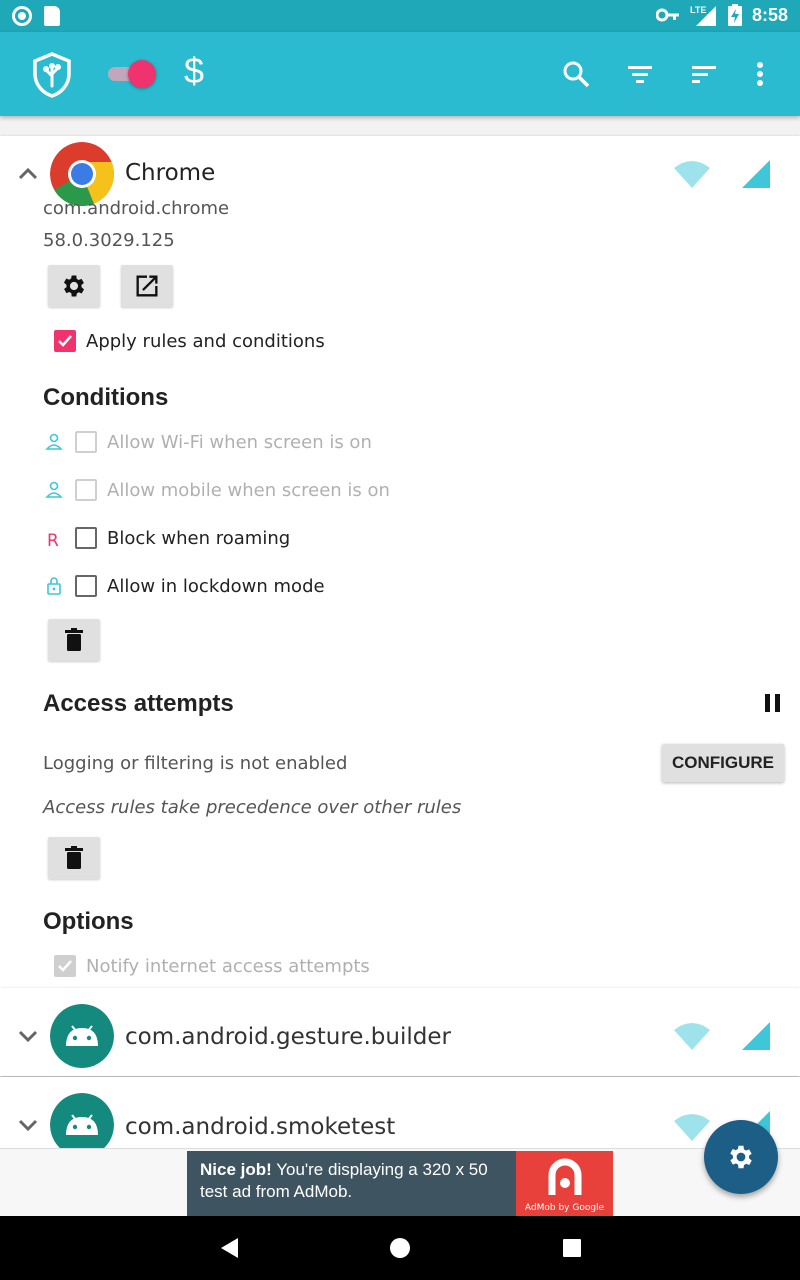  I want to click on apply-rules-label: Apply rules and conditions, so click(205, 341).